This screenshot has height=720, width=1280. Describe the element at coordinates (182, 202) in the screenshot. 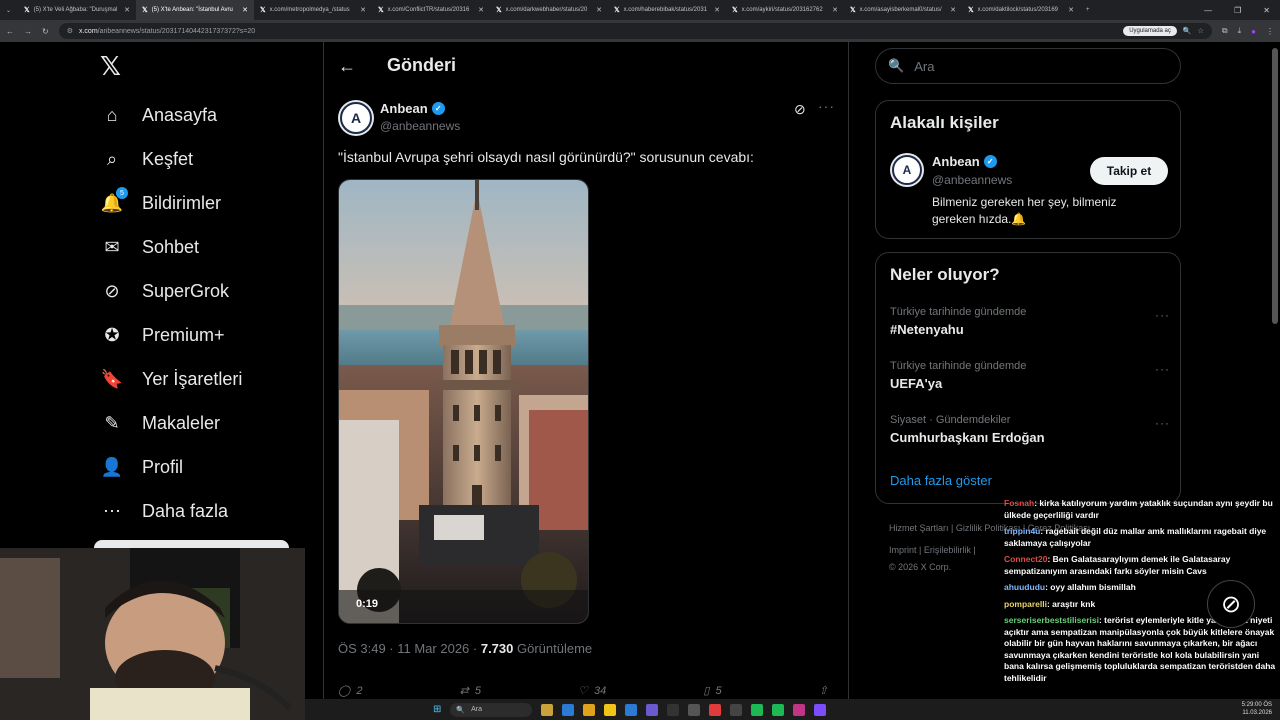

I see `sidebar-item-label: Bildirimler` at that location.